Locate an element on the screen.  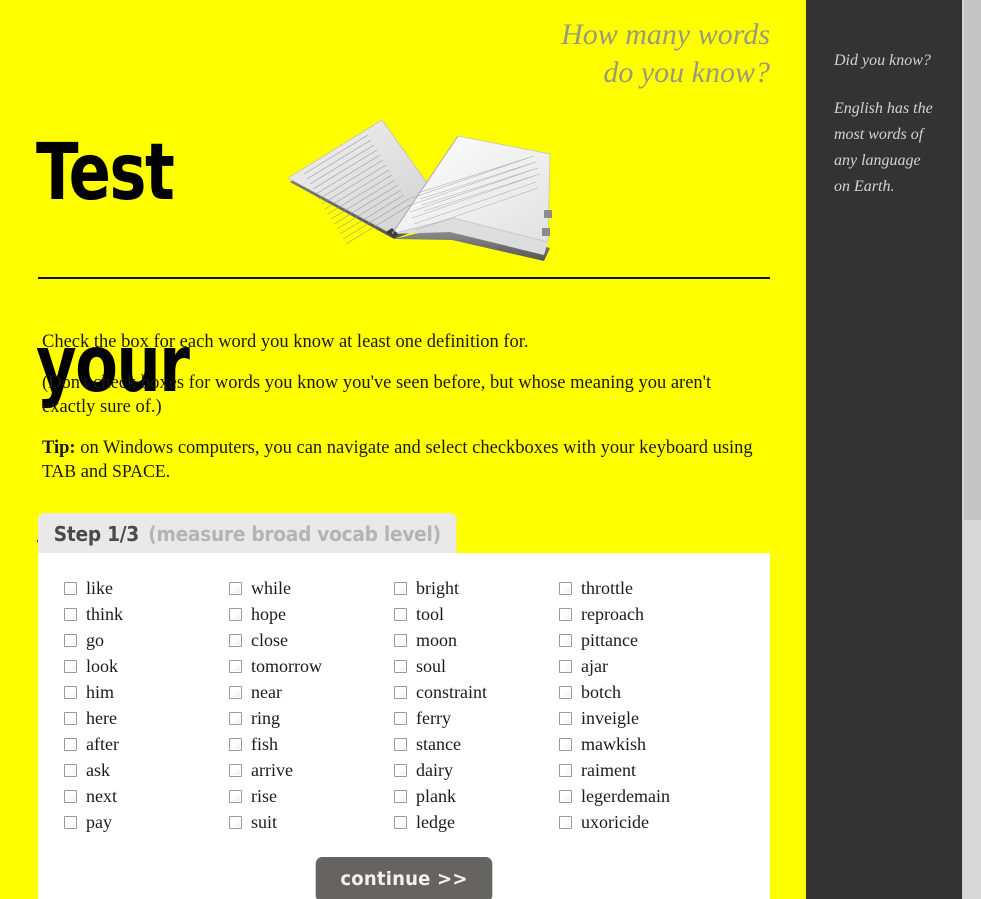
word-label: arrive is located at coordinates (272, 769).